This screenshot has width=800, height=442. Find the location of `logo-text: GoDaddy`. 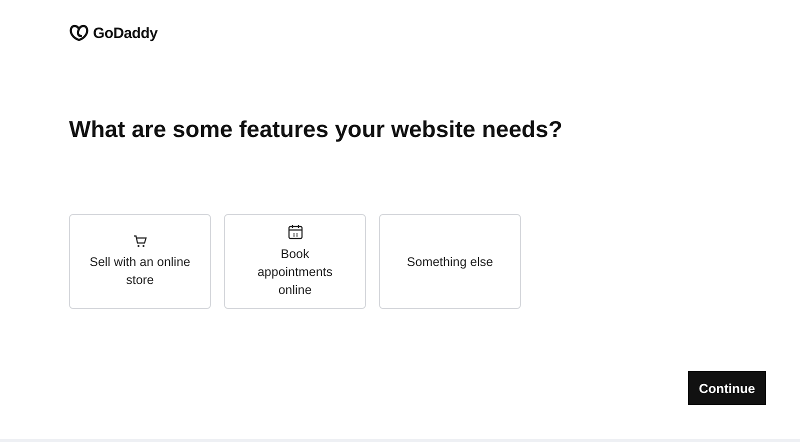

logo-text: GoDaddy is located at coordinates (125, 33).